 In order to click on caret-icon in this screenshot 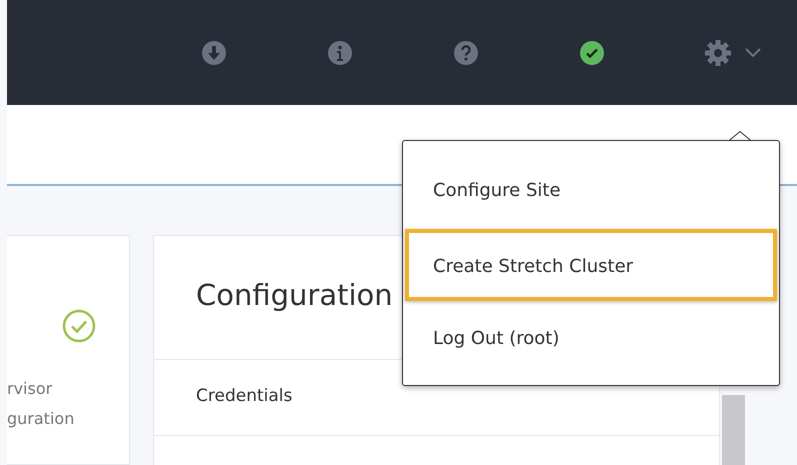, I will do `click(753, 53)`.